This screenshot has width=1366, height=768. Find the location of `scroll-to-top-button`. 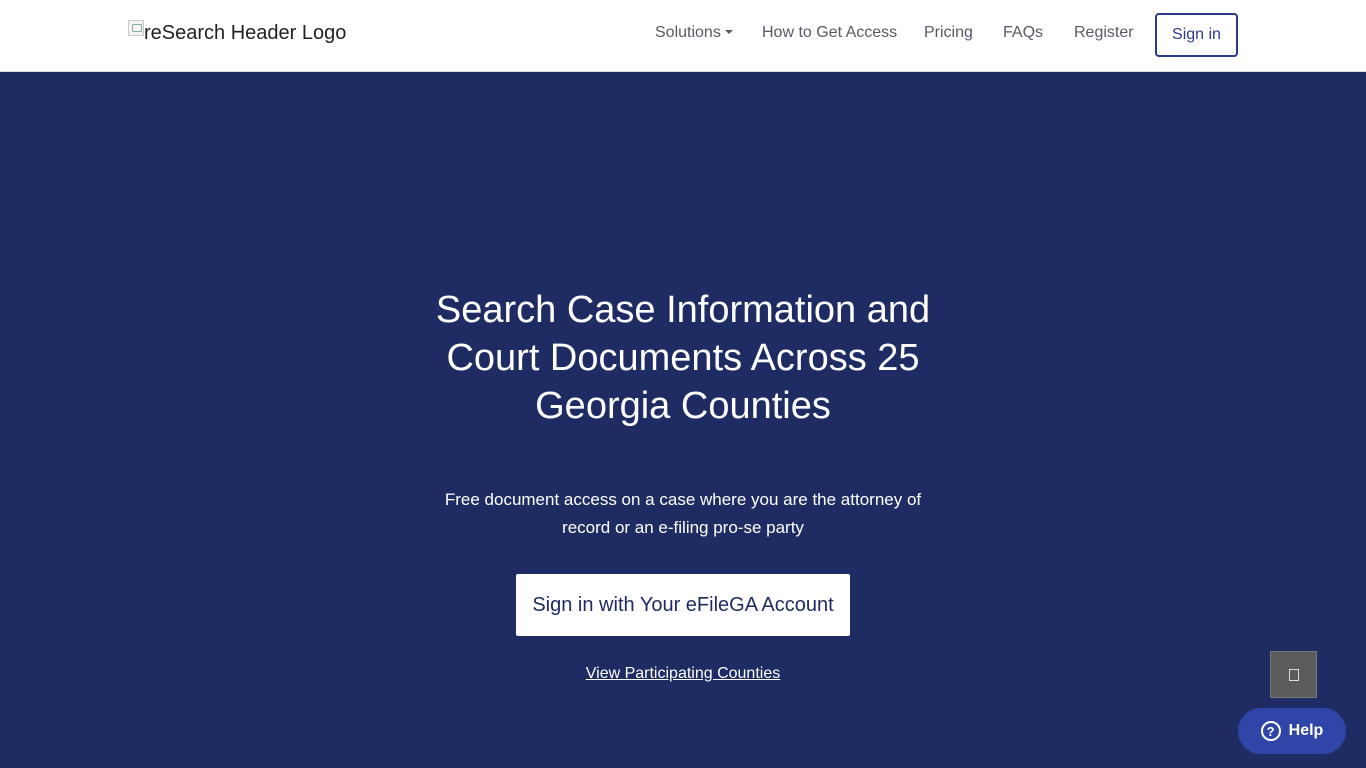

scroll-to-top-button is located at coordinates (1293, 674).